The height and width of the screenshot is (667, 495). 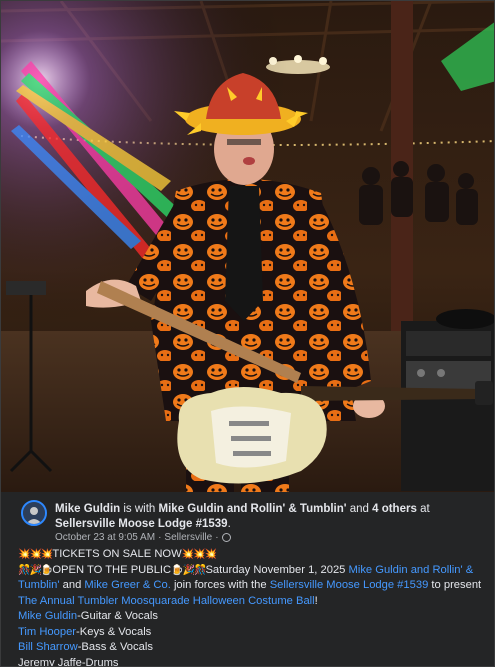 I want to click on globe-icon, so click(x=226, y=537).